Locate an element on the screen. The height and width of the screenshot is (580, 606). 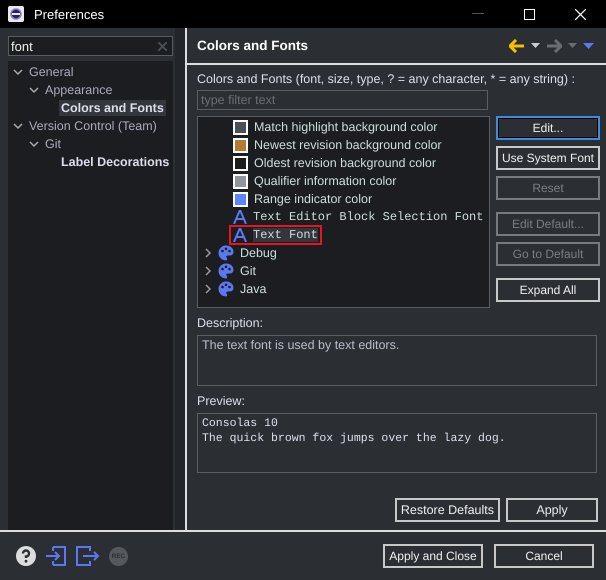
tree-item: Version Control (Team) is located at coordinates (93, 126).